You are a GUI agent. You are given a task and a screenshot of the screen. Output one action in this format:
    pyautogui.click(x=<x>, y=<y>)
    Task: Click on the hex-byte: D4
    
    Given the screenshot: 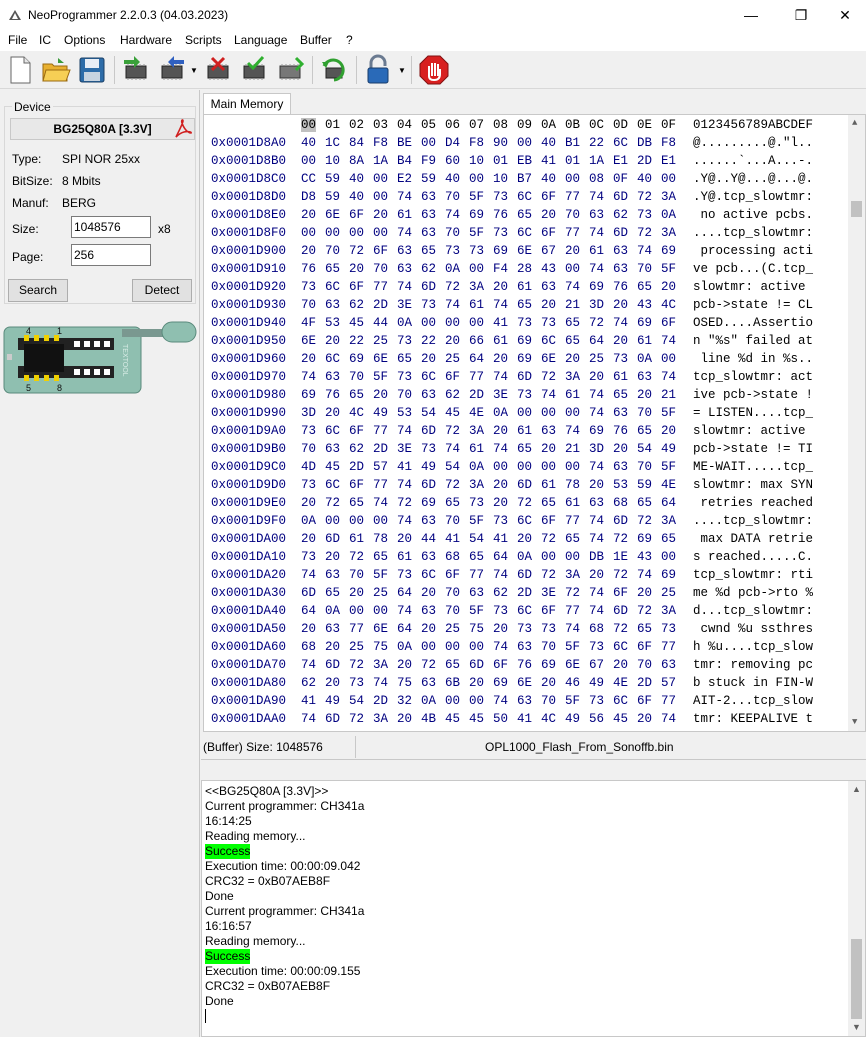 What is the action you would take?
    pyautogui.click(x=452, y=143)
    